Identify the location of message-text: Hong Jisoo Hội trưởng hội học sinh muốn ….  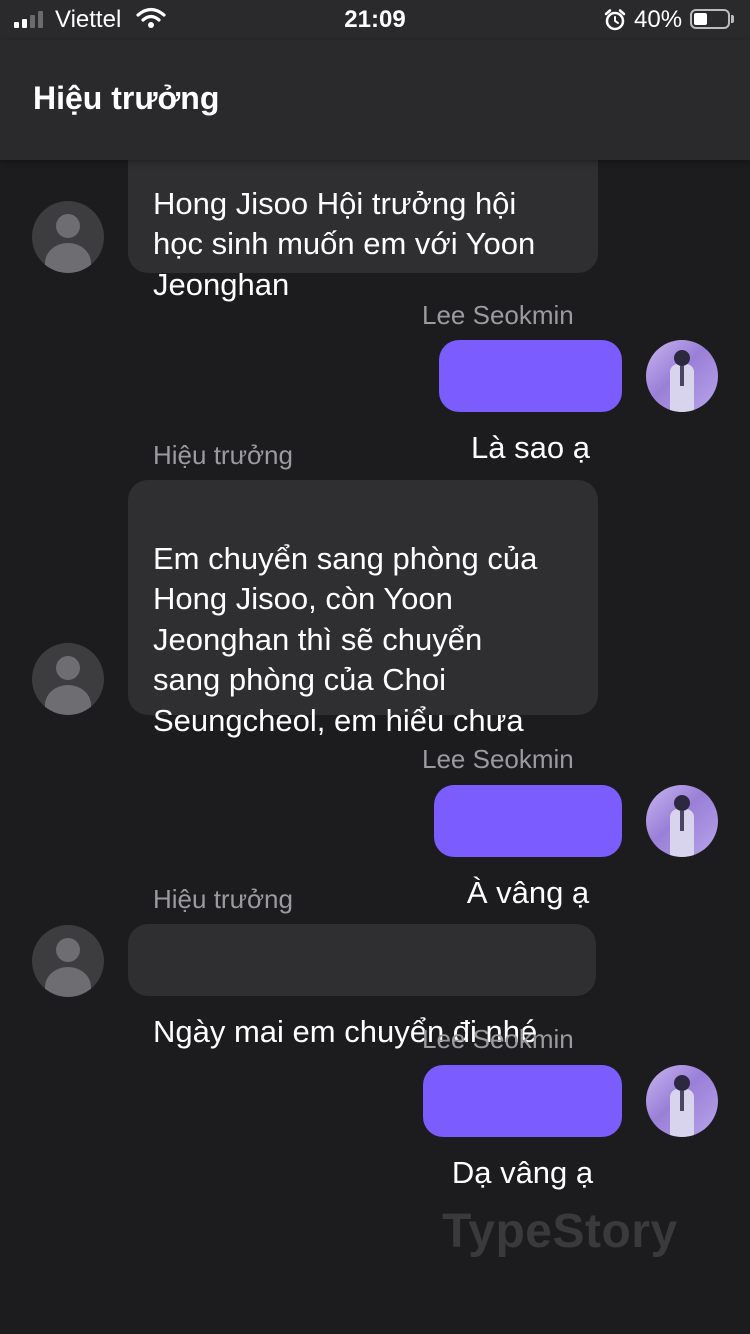
(344, 243).